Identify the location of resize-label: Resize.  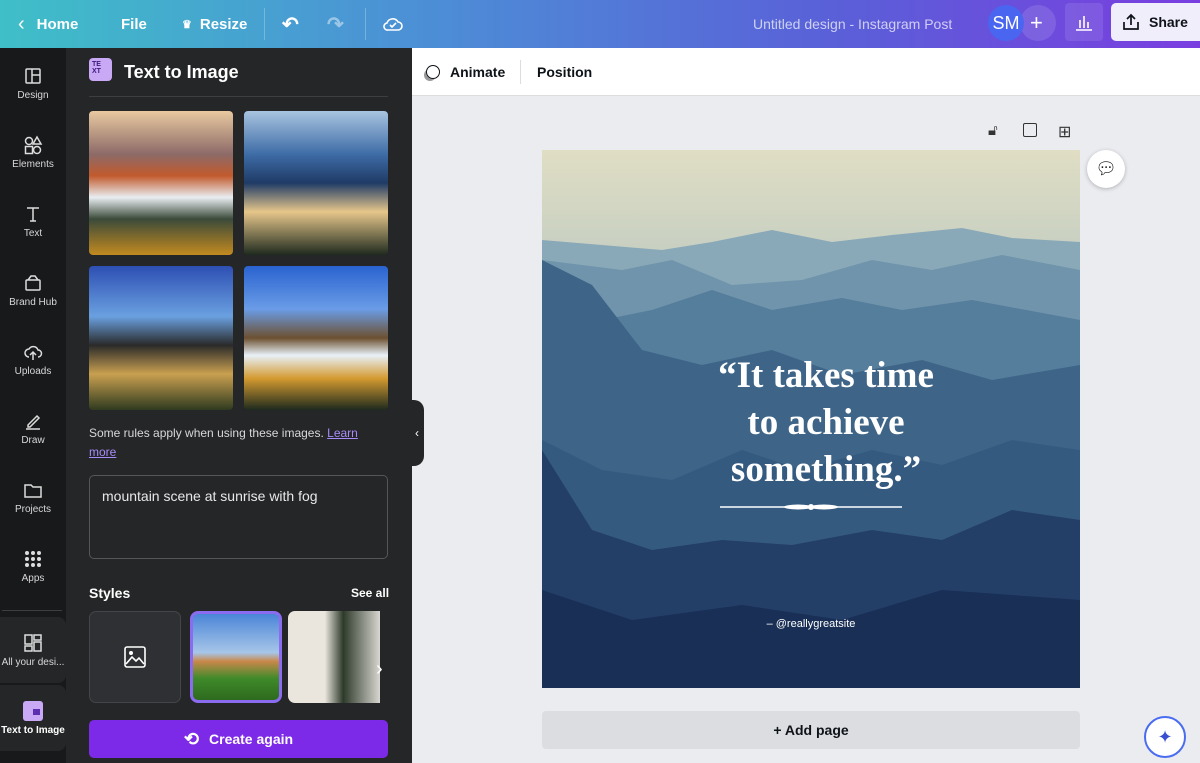
(223, 24).